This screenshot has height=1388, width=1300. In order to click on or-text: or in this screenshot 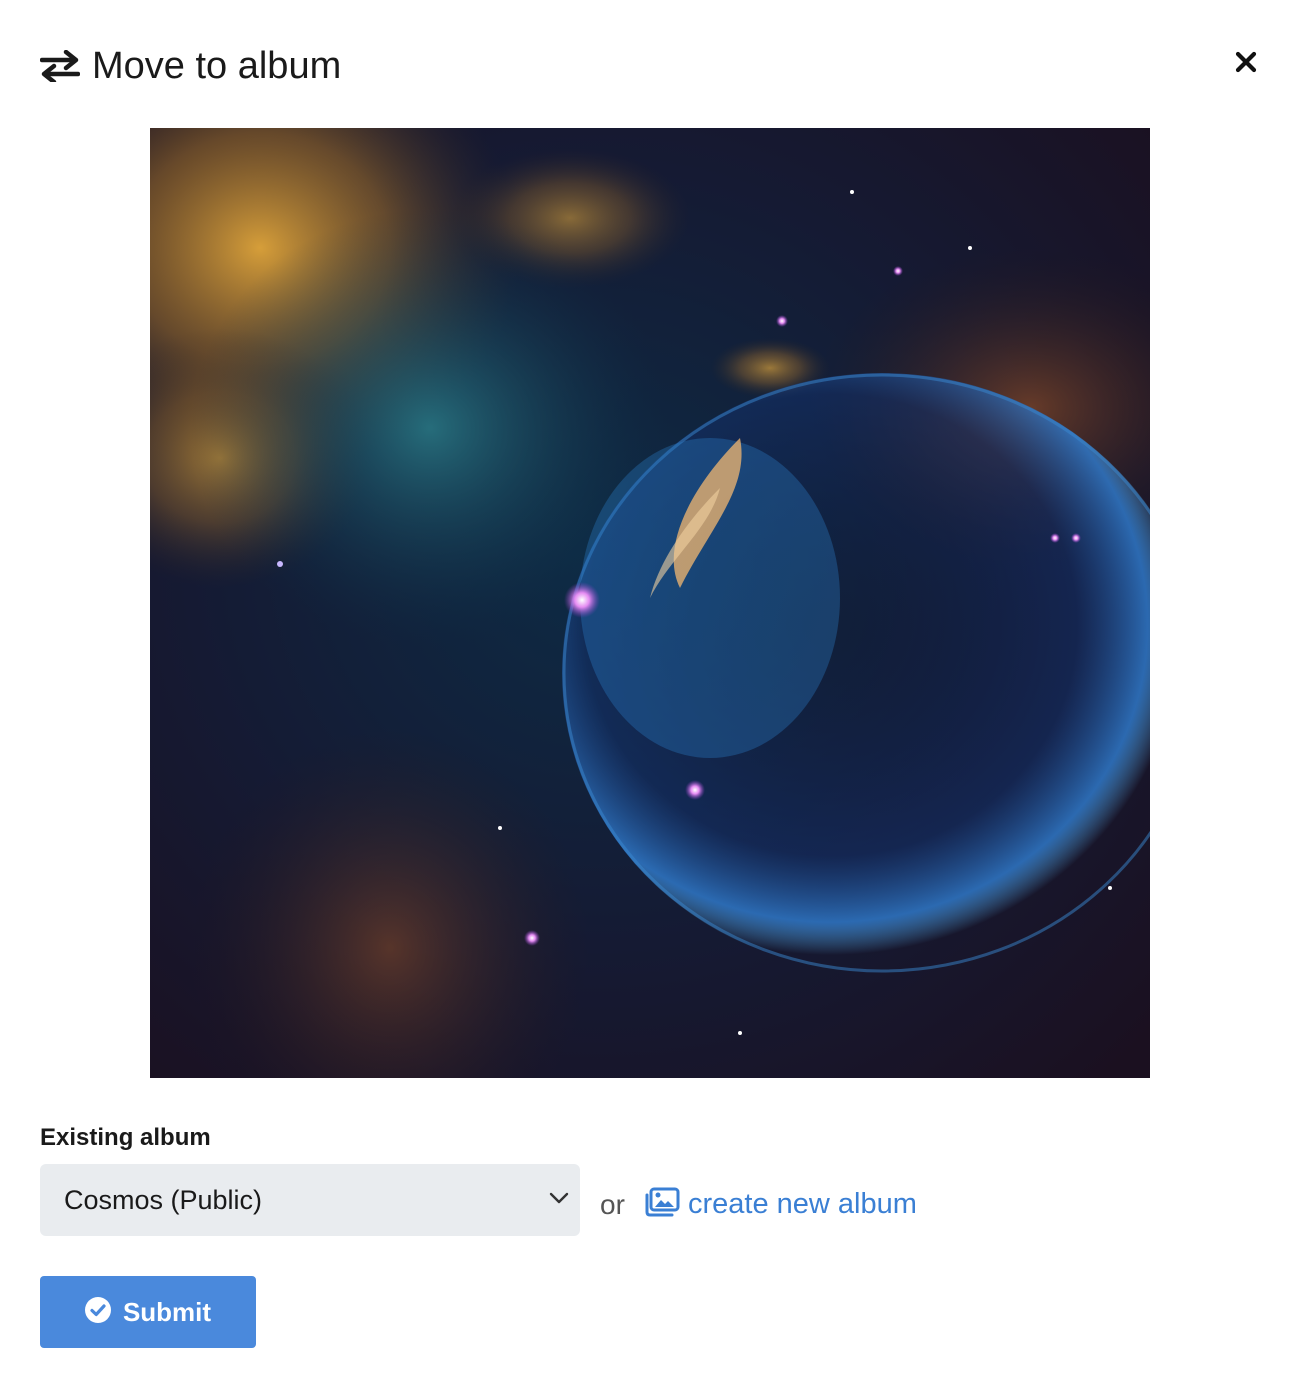, I will do `click(612, 1204)`.